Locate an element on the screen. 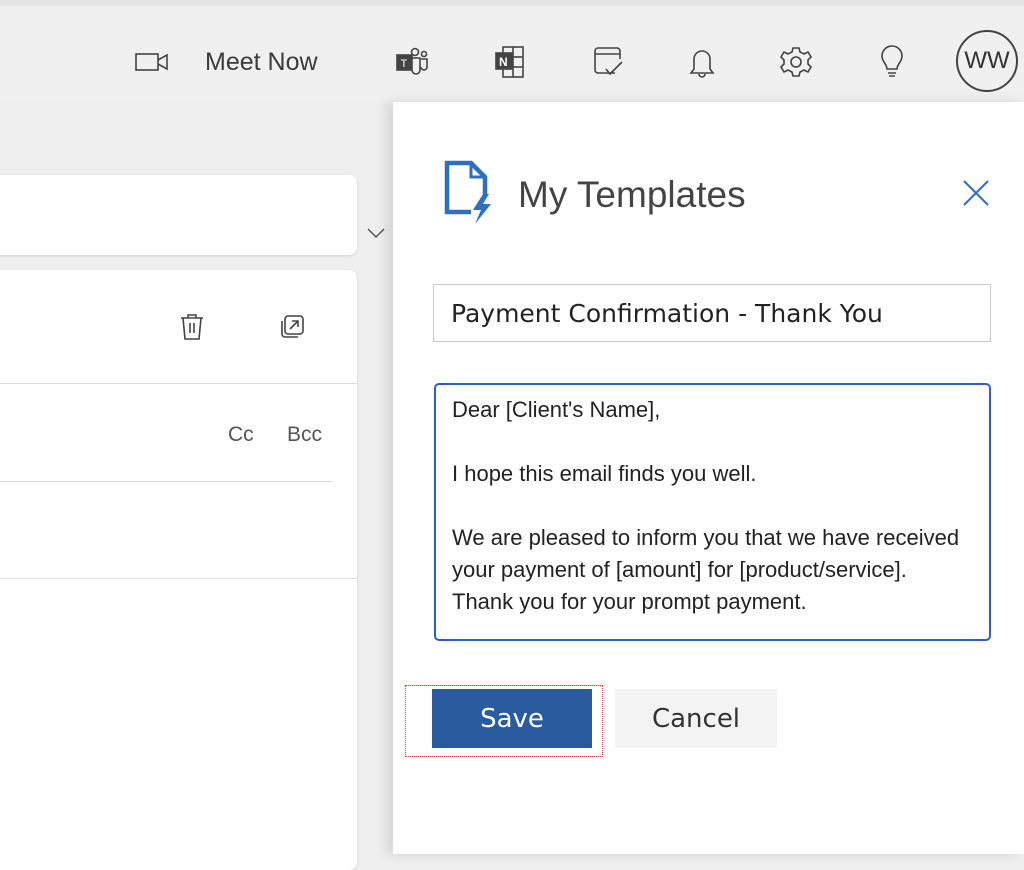 This screenshot has height=870, width=1024. tips-button is located at coordinates (892, 62).